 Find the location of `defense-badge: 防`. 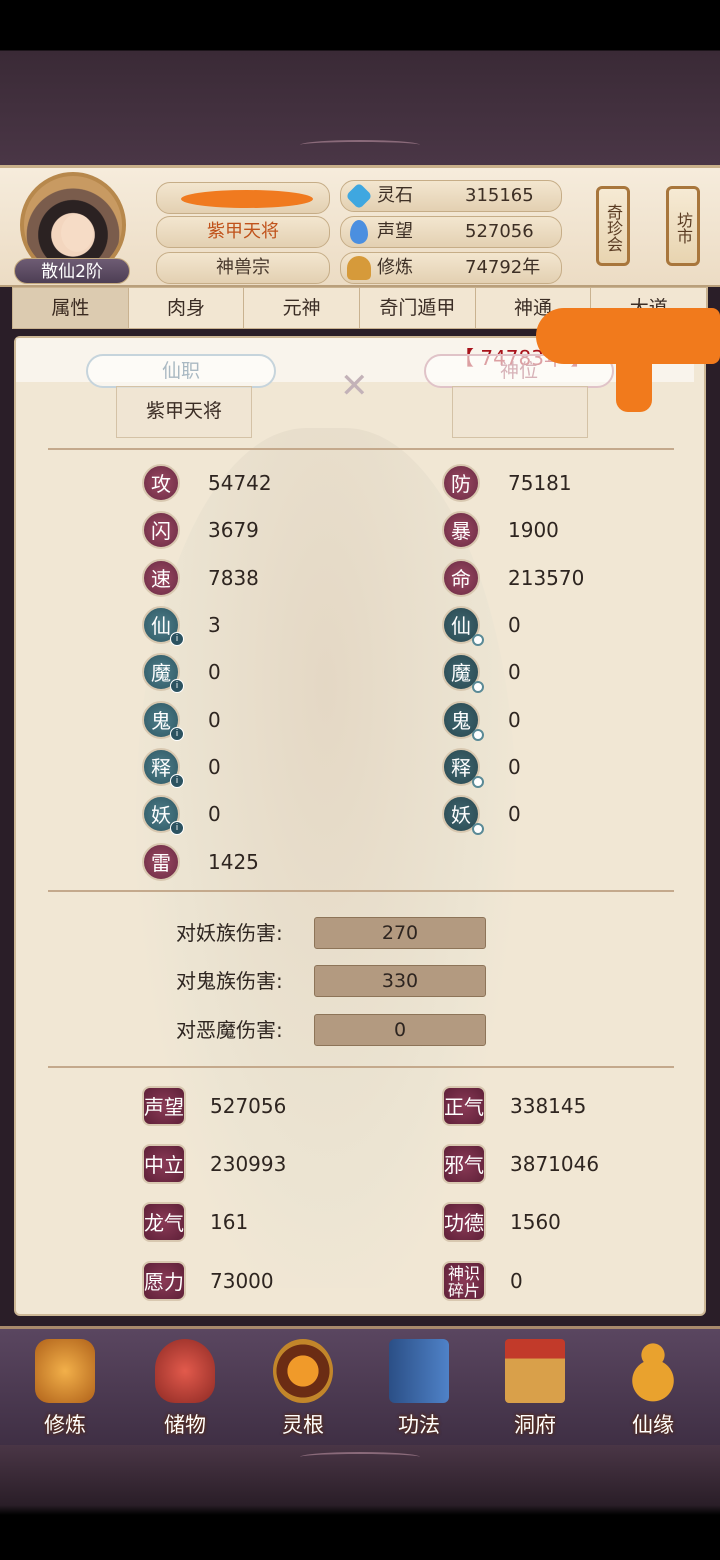

defense-badge: 防 is located at coordinates (461, 483).